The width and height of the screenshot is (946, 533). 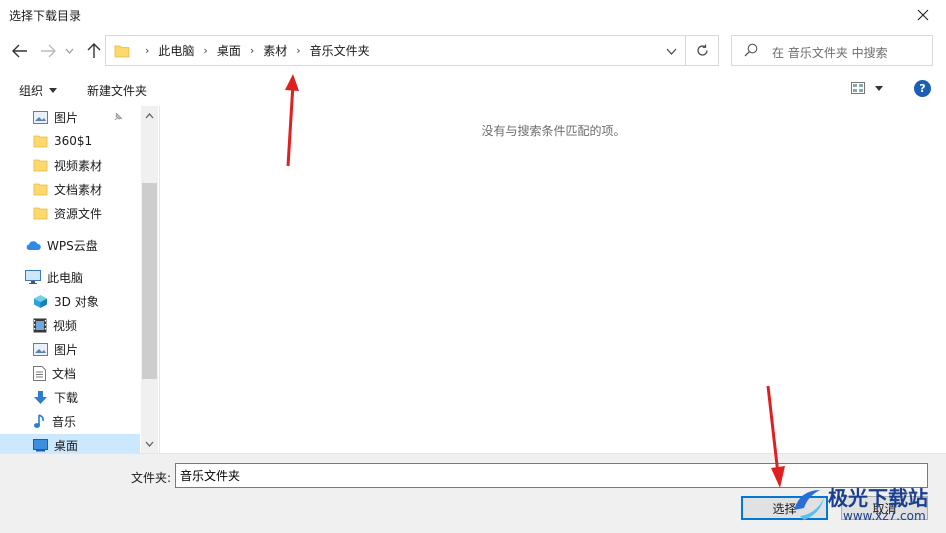 I want to click on organize-button: 组织, so click(x=38, y=90).